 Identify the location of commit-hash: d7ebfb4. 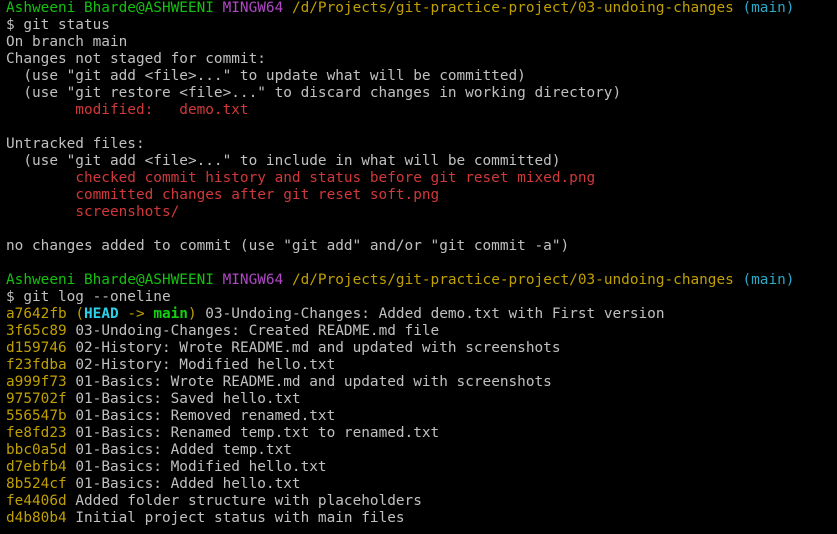
(36, 467).